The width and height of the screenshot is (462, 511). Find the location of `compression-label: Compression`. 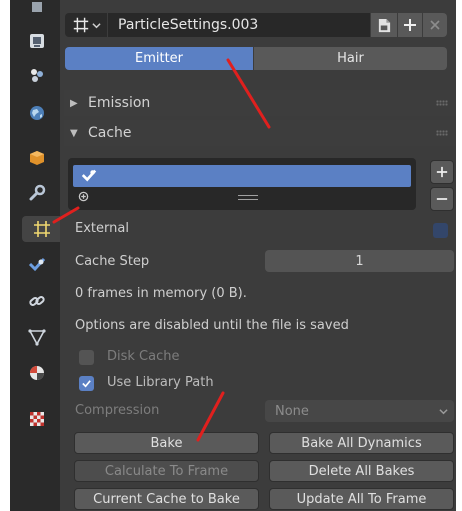

compression-label: Compression is located at coordinates (117, 410).